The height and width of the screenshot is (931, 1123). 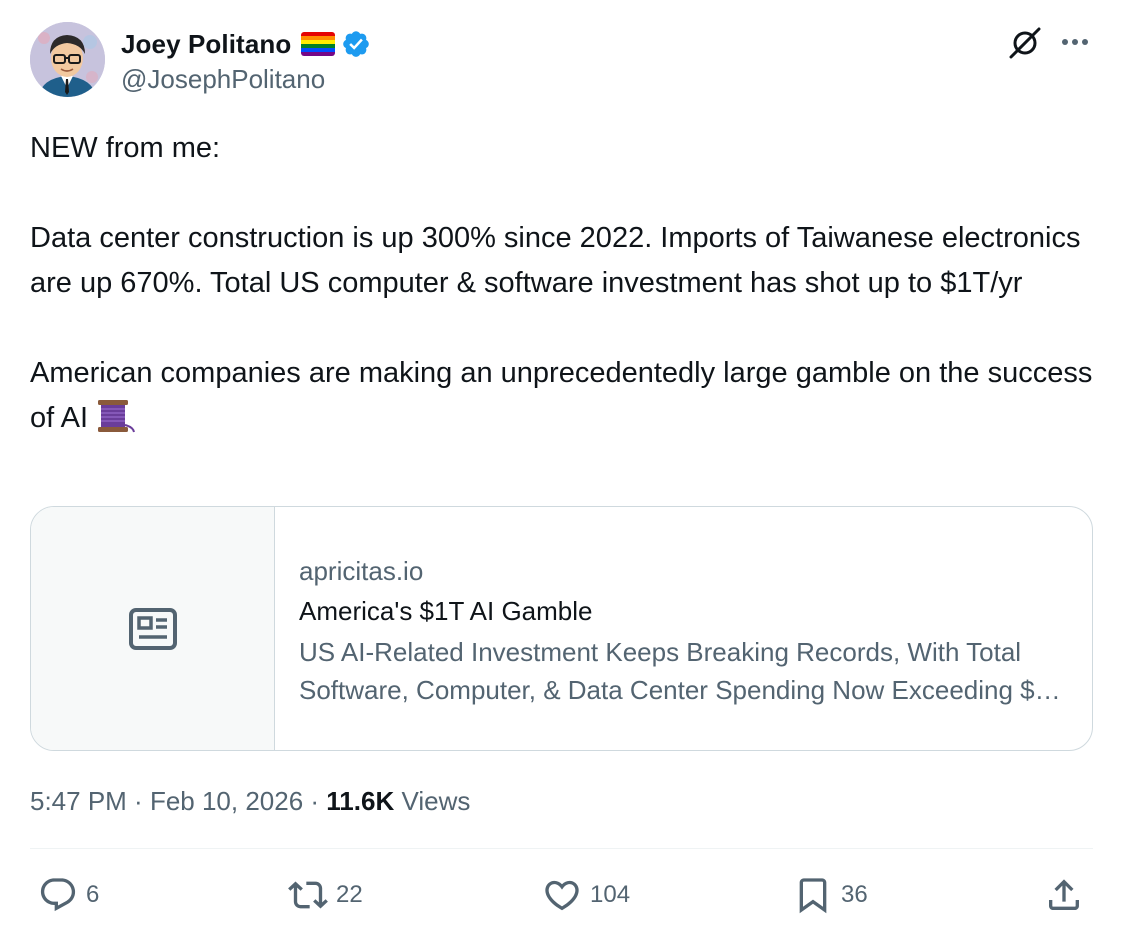 I want to click on bookmark-button: 36, so click(x=830, y=895).